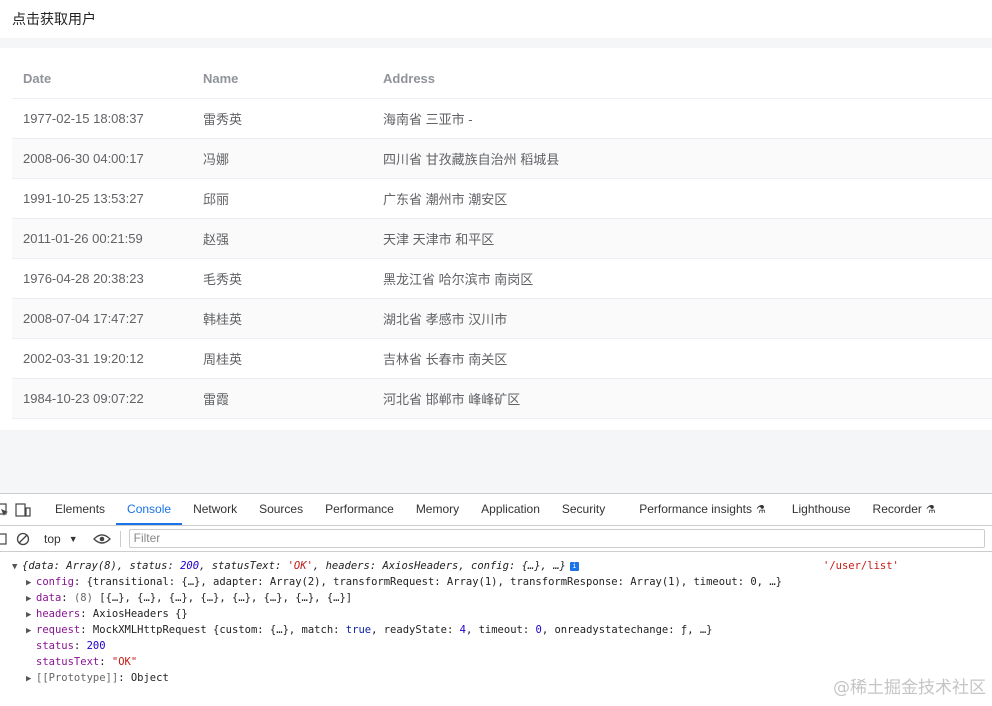 This screenshot has height=706, width=992. Describe the element at coordinates (445, 199) in the screenshot. I see `cell-address: 广东省 潮州市 潮安区` at that location.